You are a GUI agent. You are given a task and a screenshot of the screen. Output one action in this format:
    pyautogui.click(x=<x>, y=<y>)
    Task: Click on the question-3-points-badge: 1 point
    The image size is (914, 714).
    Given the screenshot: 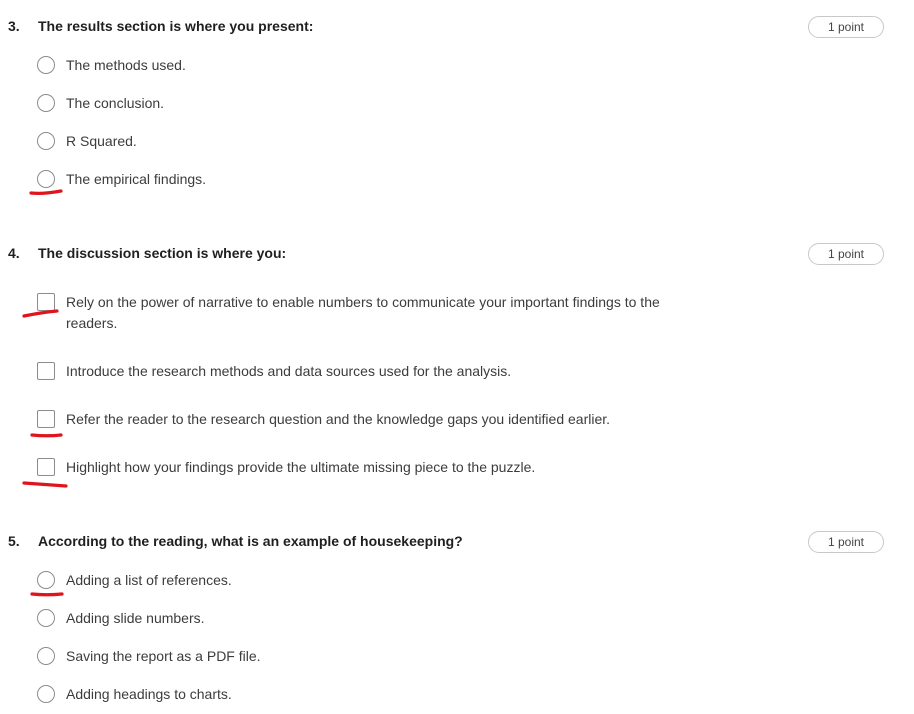 What is the action you would take?
    pyautogui.click(x=846, y=27)
    